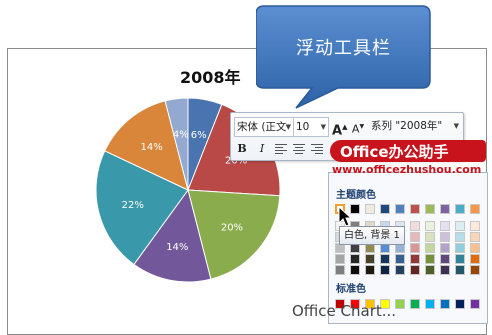 The height and width of the screenshot is (335, 492). I want to click on theme-colors-header: 主题颜色, so click(356, 195).